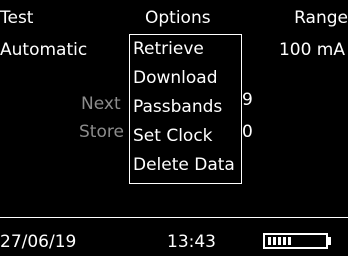 Image resolution: width=348 pixels, height=256 pixels. What do you see at coordinates (184, 165) in the screenshot?
I see `menu-item-delete-data: Delete Data` at bounding box center [184, 165].